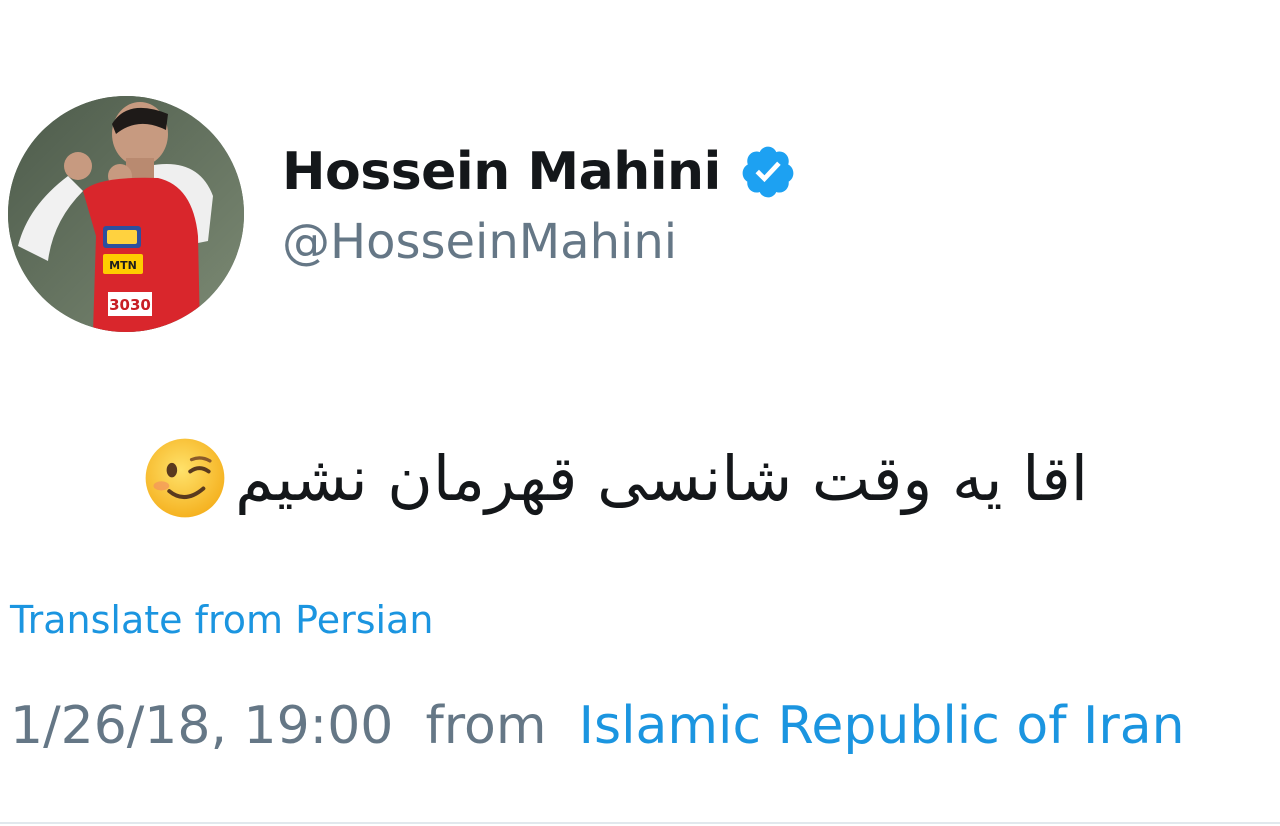 The image size is (1280, 826). What do you see at coordinates (661, 478) in the screenshot?
I see `tweet-text: اقا یه وقت شانسی قهرمان نشیم` at bounding box center [661, 478].